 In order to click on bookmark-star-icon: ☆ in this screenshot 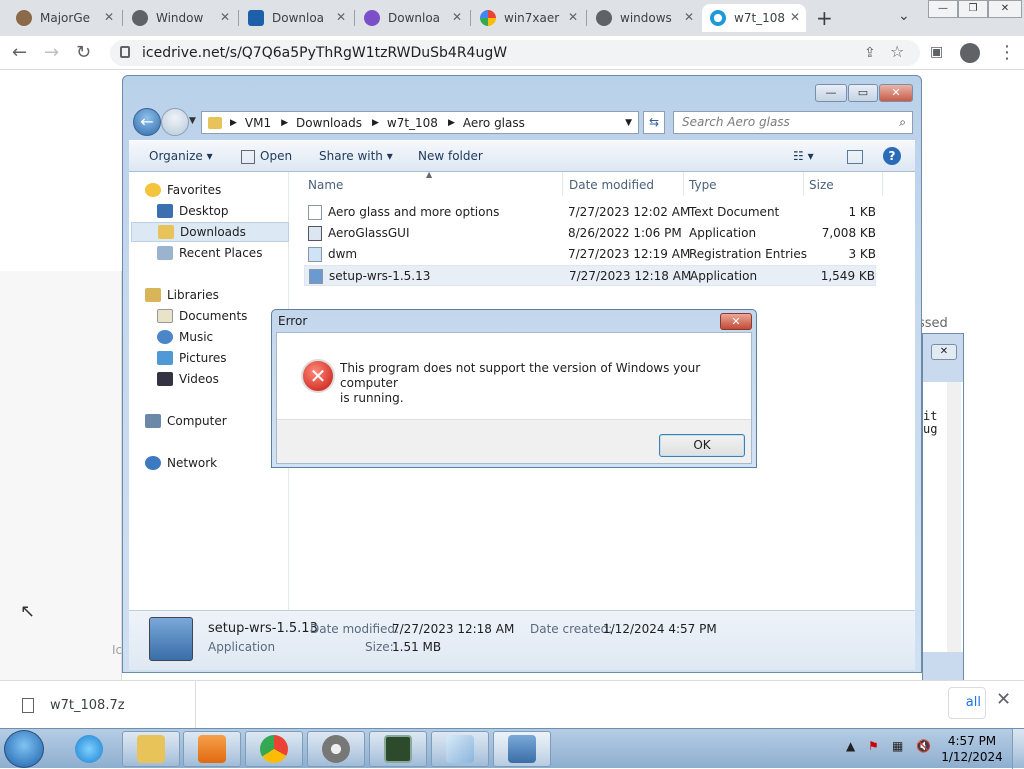, I will do `click(897, 51)`.